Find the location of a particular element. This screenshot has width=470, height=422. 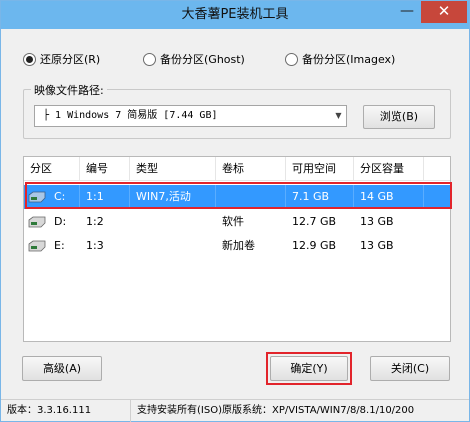

radio-label: 备份分区(Ghost) is located at coordinates (202, 59).